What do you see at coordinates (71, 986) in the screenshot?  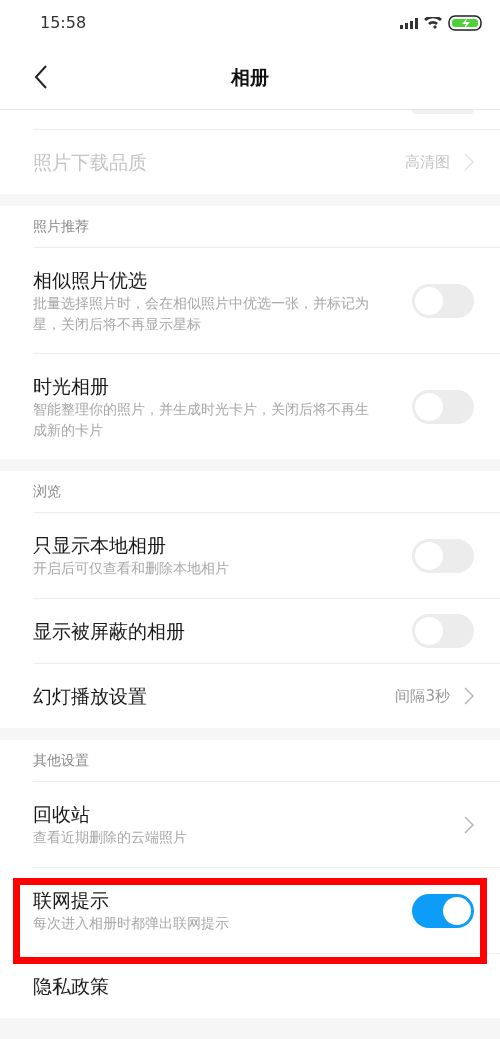 I see `row-title: 隐私政策` at bounding box center [71, 986].